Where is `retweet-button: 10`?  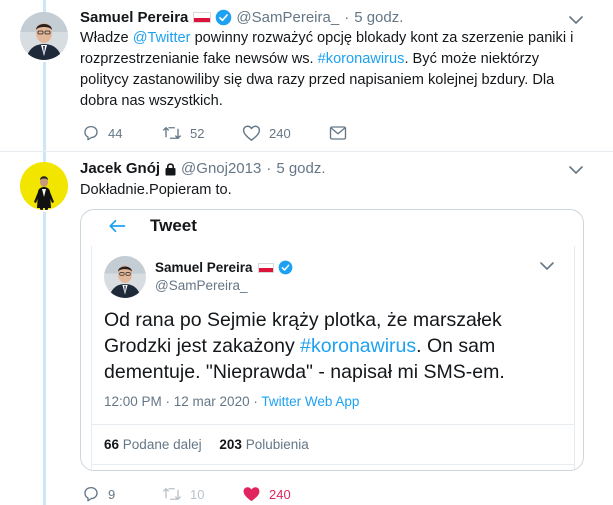
retweet-button: 10 is located at coordinates (202, 494).